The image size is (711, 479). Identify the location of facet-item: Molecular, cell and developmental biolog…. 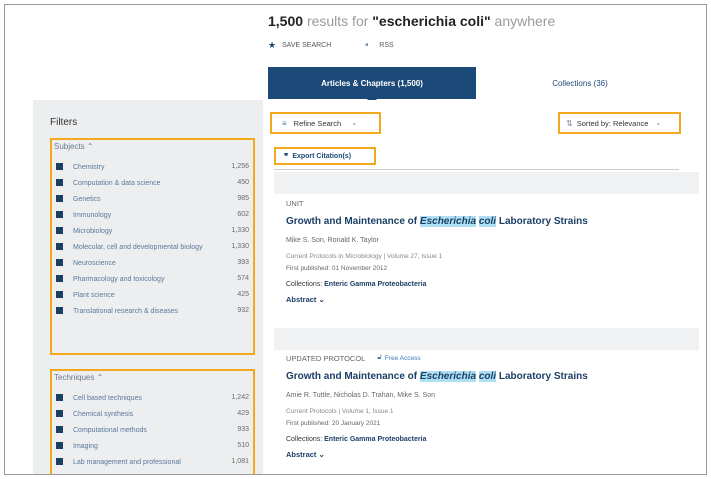
(152, 247).